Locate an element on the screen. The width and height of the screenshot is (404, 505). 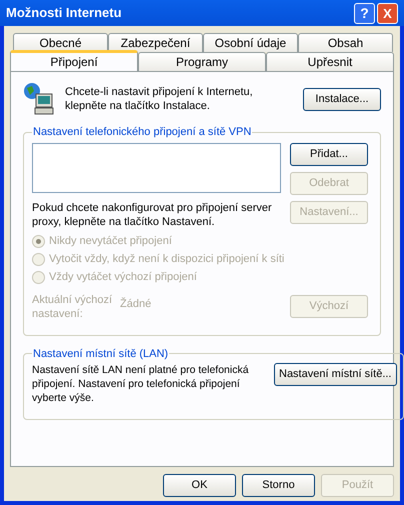
tab: Obsah is located at coordinates (345, 42).